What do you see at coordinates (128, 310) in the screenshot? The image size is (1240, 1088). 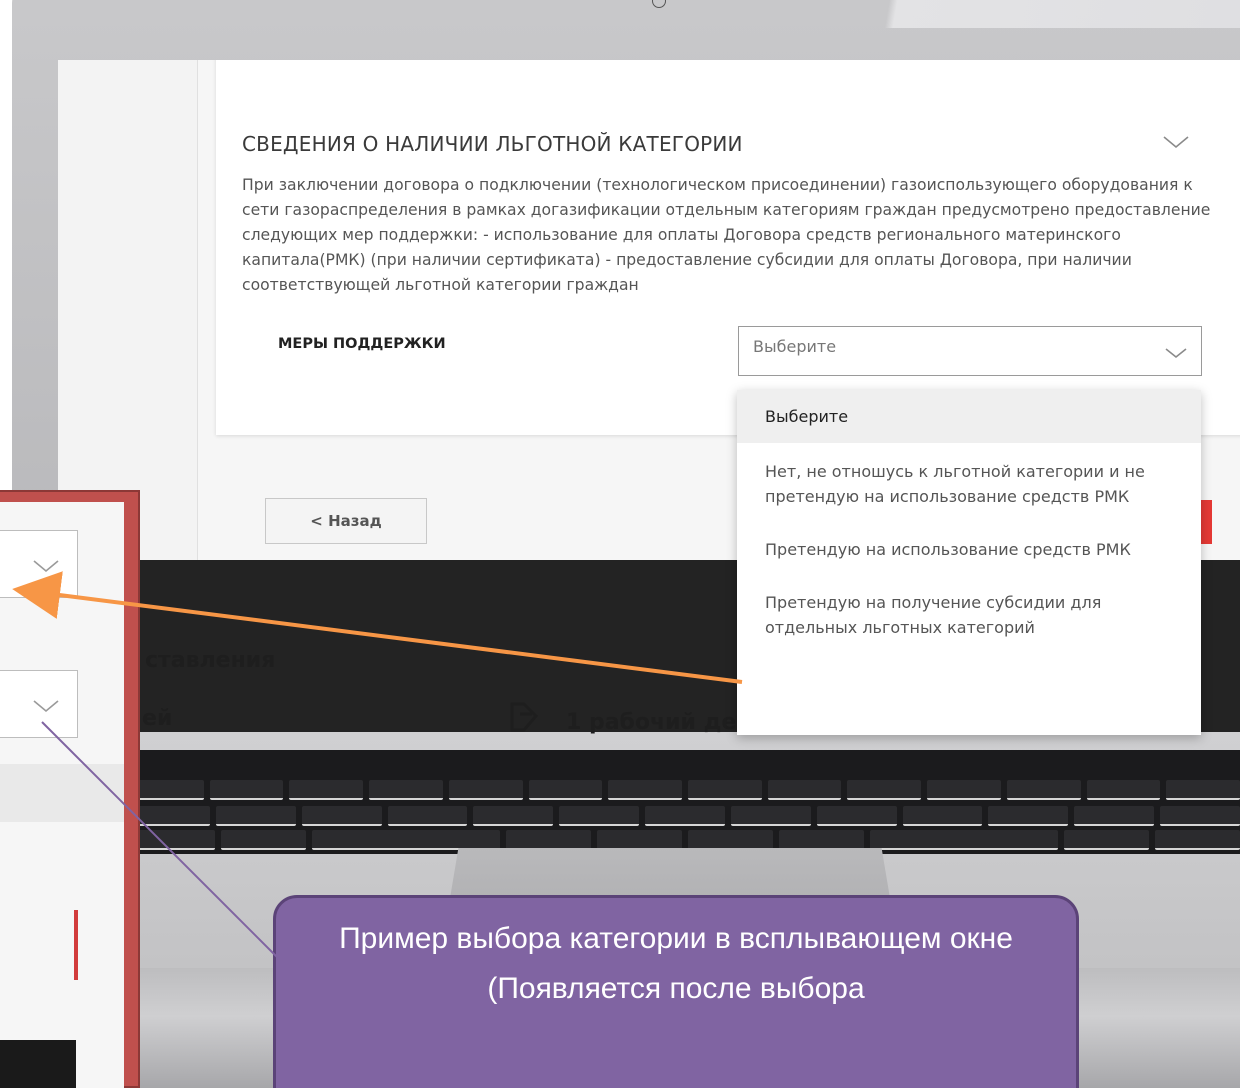 I see `page-left-strip` at bounding box center [128, 310].